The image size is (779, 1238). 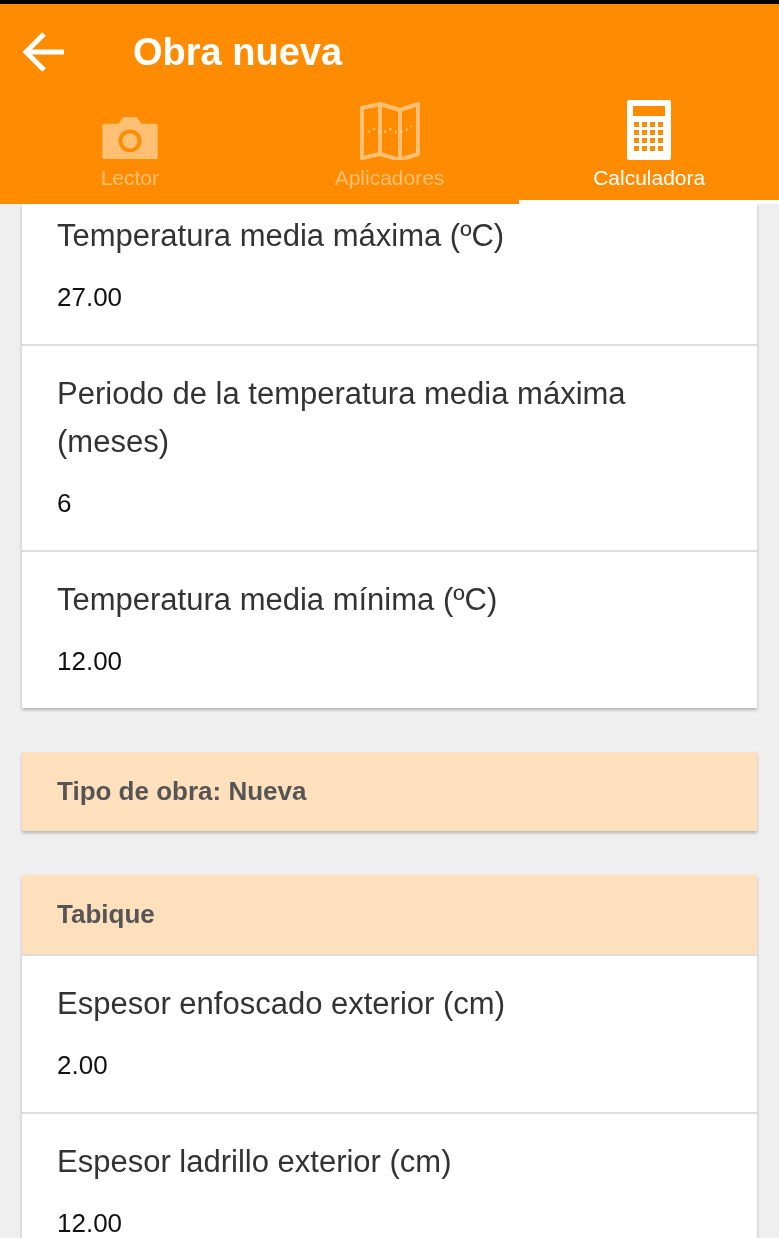 What do you see at coordinates (278, 600) in the screenshot?
I see `field-label: Temperatura media mínima (ºC)` at bounding box center [278, 600].